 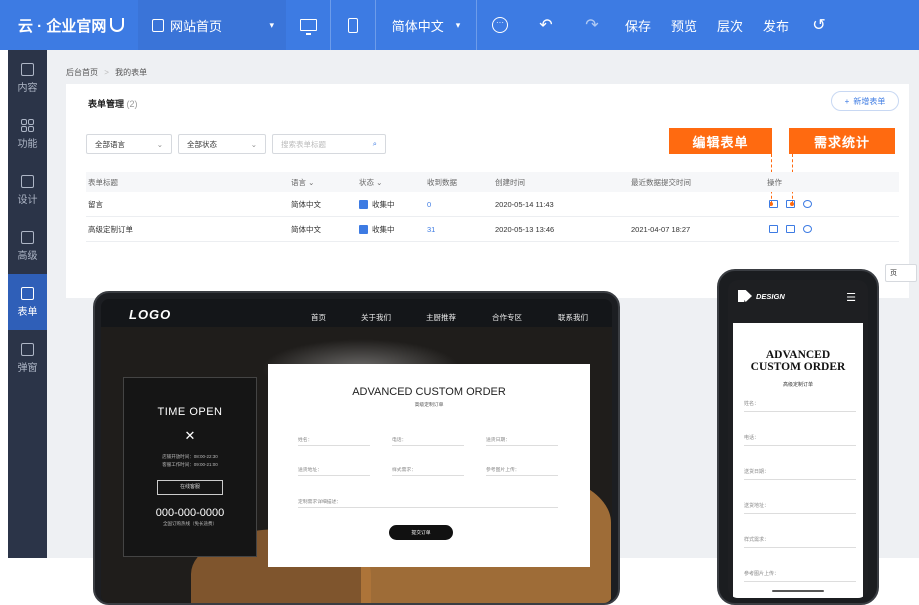 I want to click on sidebar-item-design: 设计, so click(x=27, y=190).